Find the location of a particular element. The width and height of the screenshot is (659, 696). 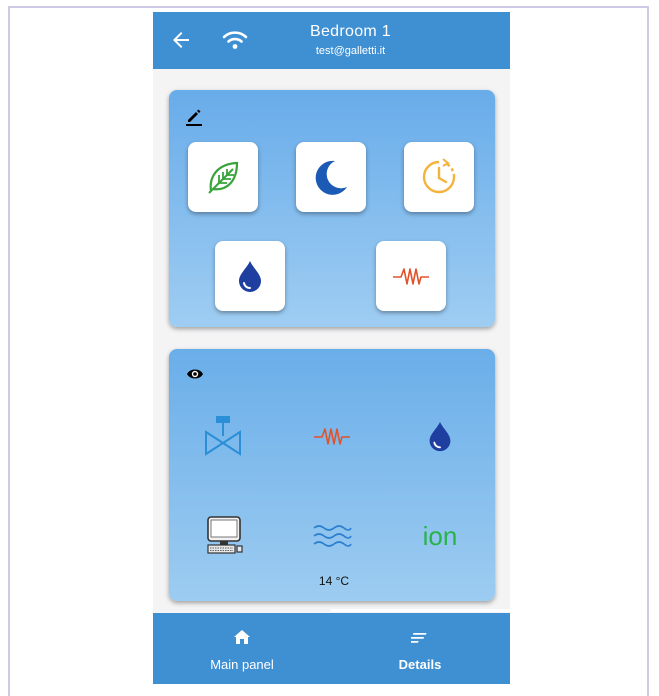

temperature-readout: 14 °C is located at coordinates (334, 581).